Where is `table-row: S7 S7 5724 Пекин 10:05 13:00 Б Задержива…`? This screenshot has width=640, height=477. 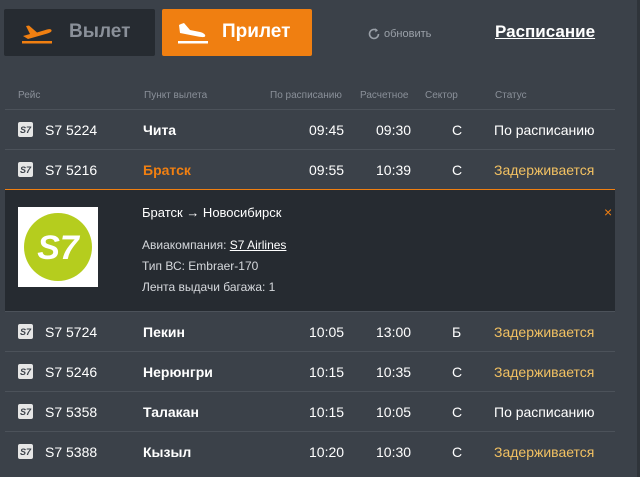
table-row: S7 S7 5724 Пекин 10:05 13:00 Б Задержива… is located at coordinates (310, 331).